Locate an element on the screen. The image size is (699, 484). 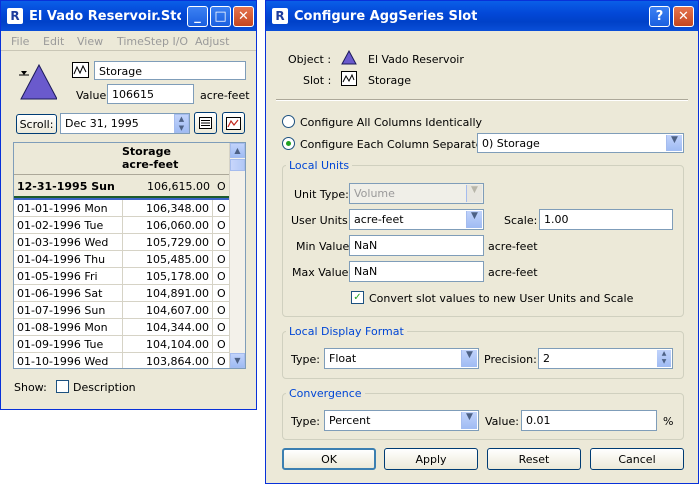
min-value-units: acre-feet is located at coordinates (513, 246).